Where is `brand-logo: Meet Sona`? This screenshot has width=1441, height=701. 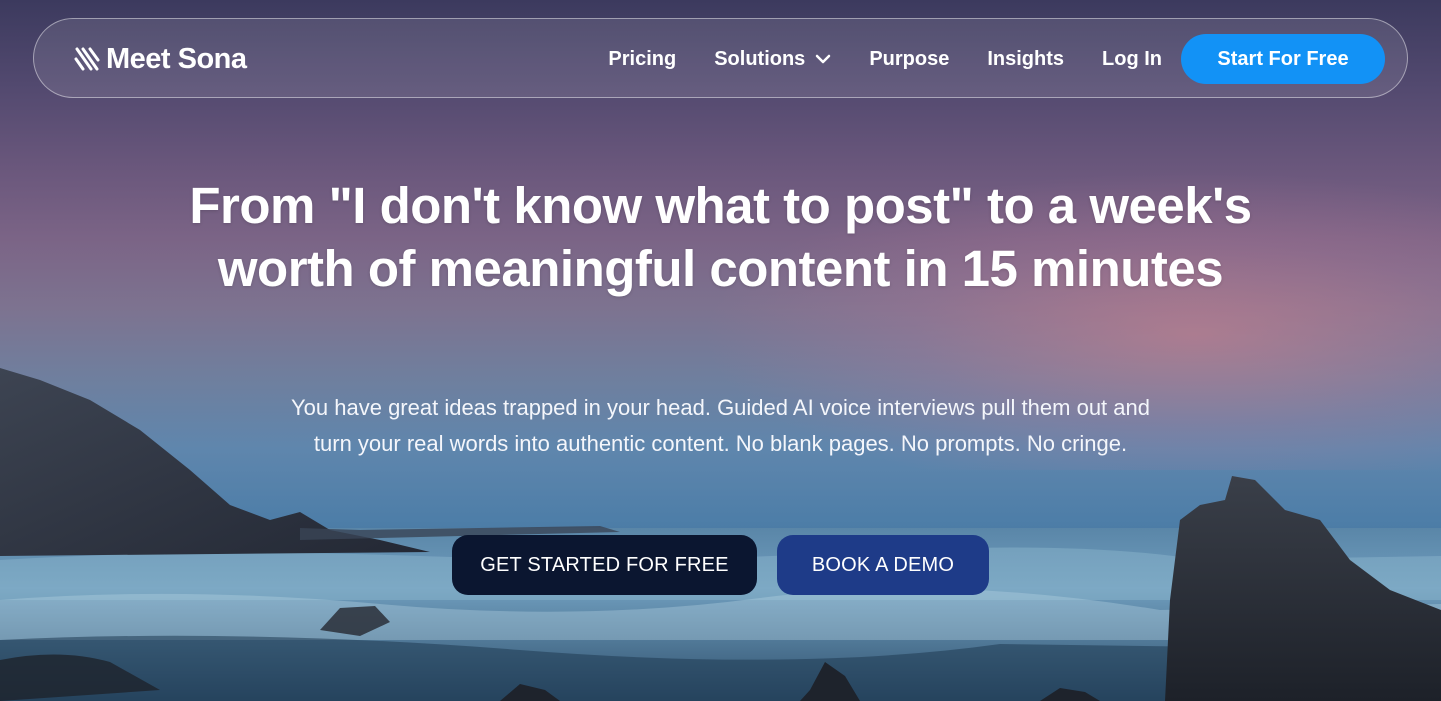
brand-logo: Meet Sona is located at coordinates (160, 59).